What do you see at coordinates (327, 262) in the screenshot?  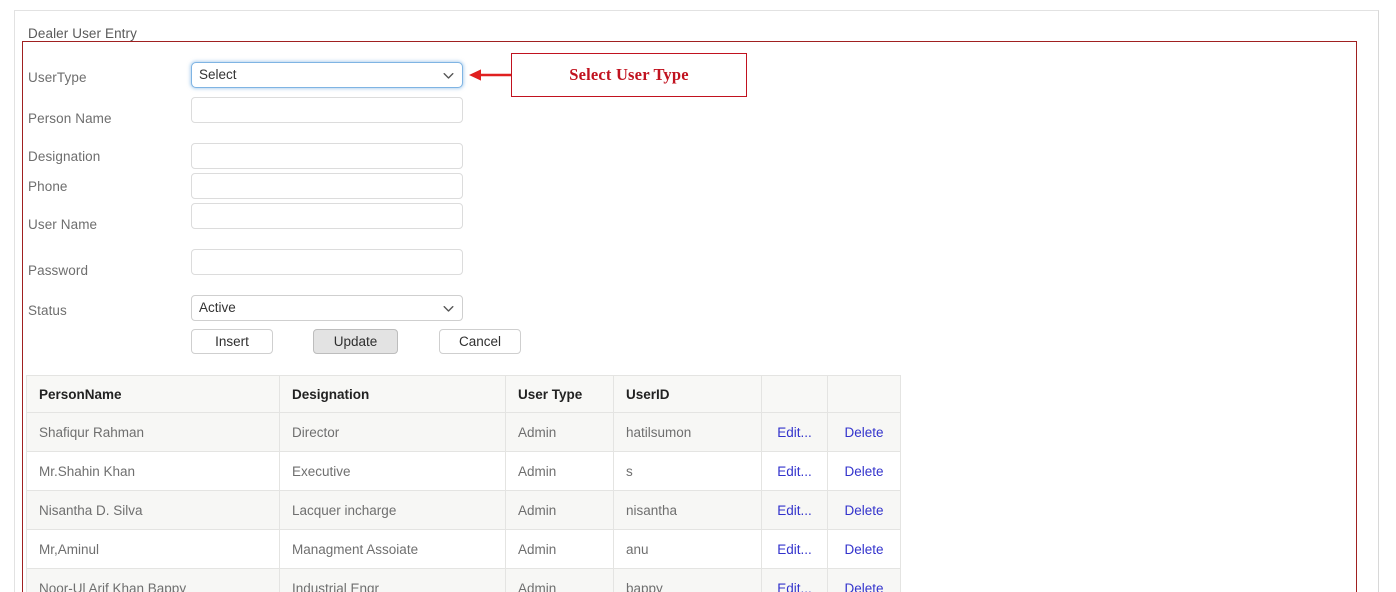 I see `password-input` at bounding box center [327, 262].